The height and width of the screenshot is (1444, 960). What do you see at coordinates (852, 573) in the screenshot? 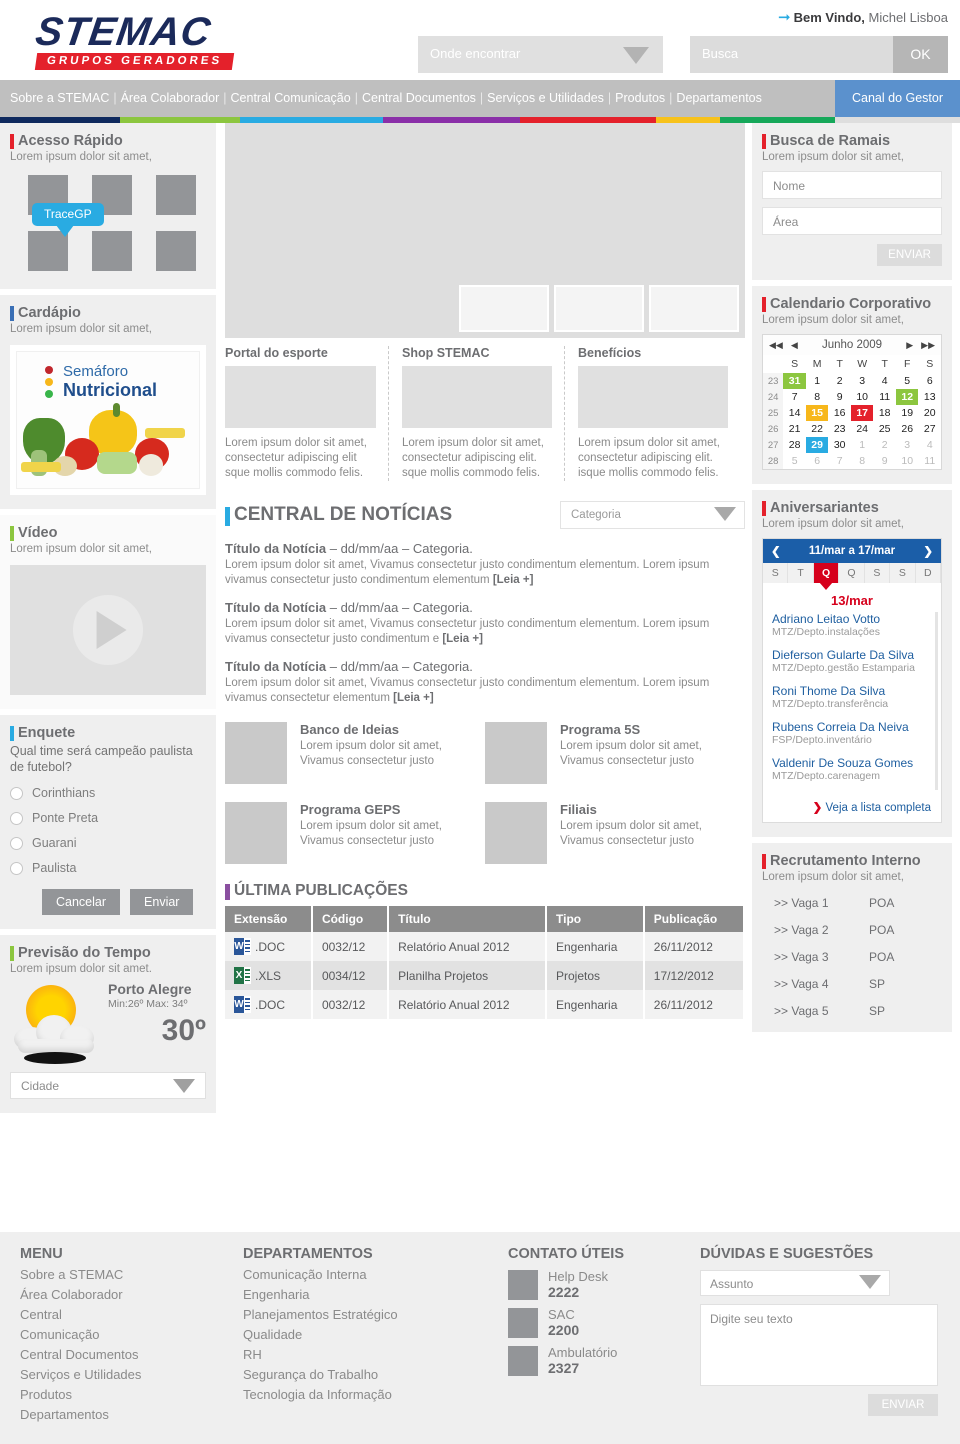
I see `birthday-weekday-tab: Q` at bounding box center [852, 573].